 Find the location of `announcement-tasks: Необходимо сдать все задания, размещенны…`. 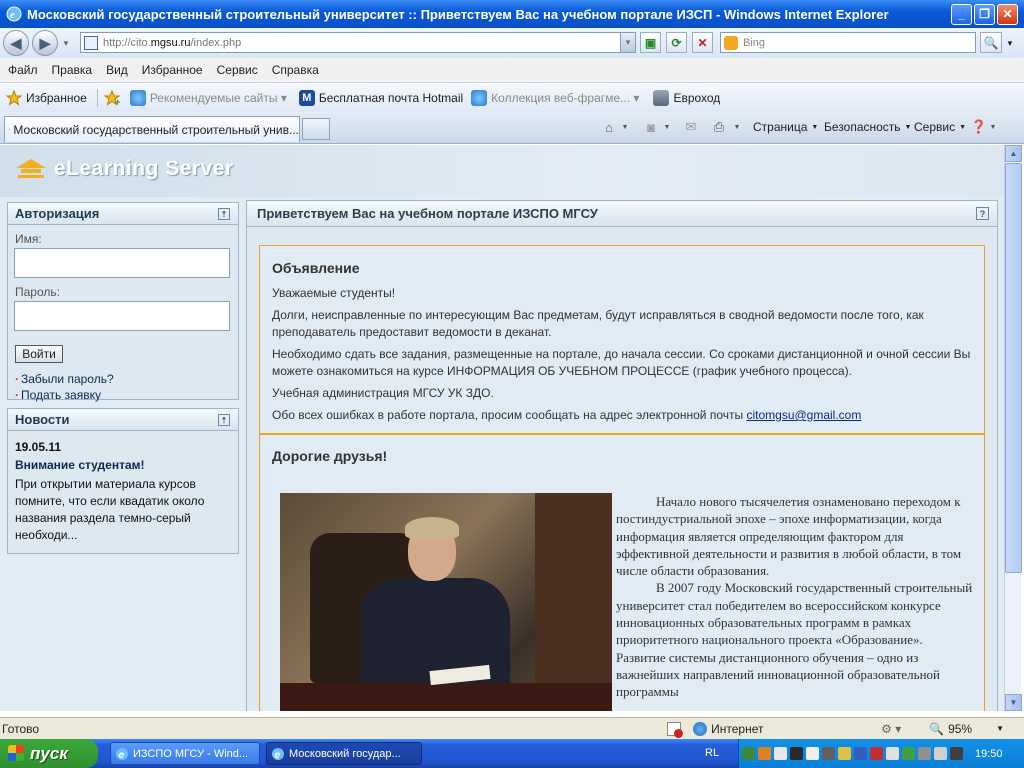

announcement-tasks: Необходимо сдать все задания, размещенны… is located at coordinates (621, 362).